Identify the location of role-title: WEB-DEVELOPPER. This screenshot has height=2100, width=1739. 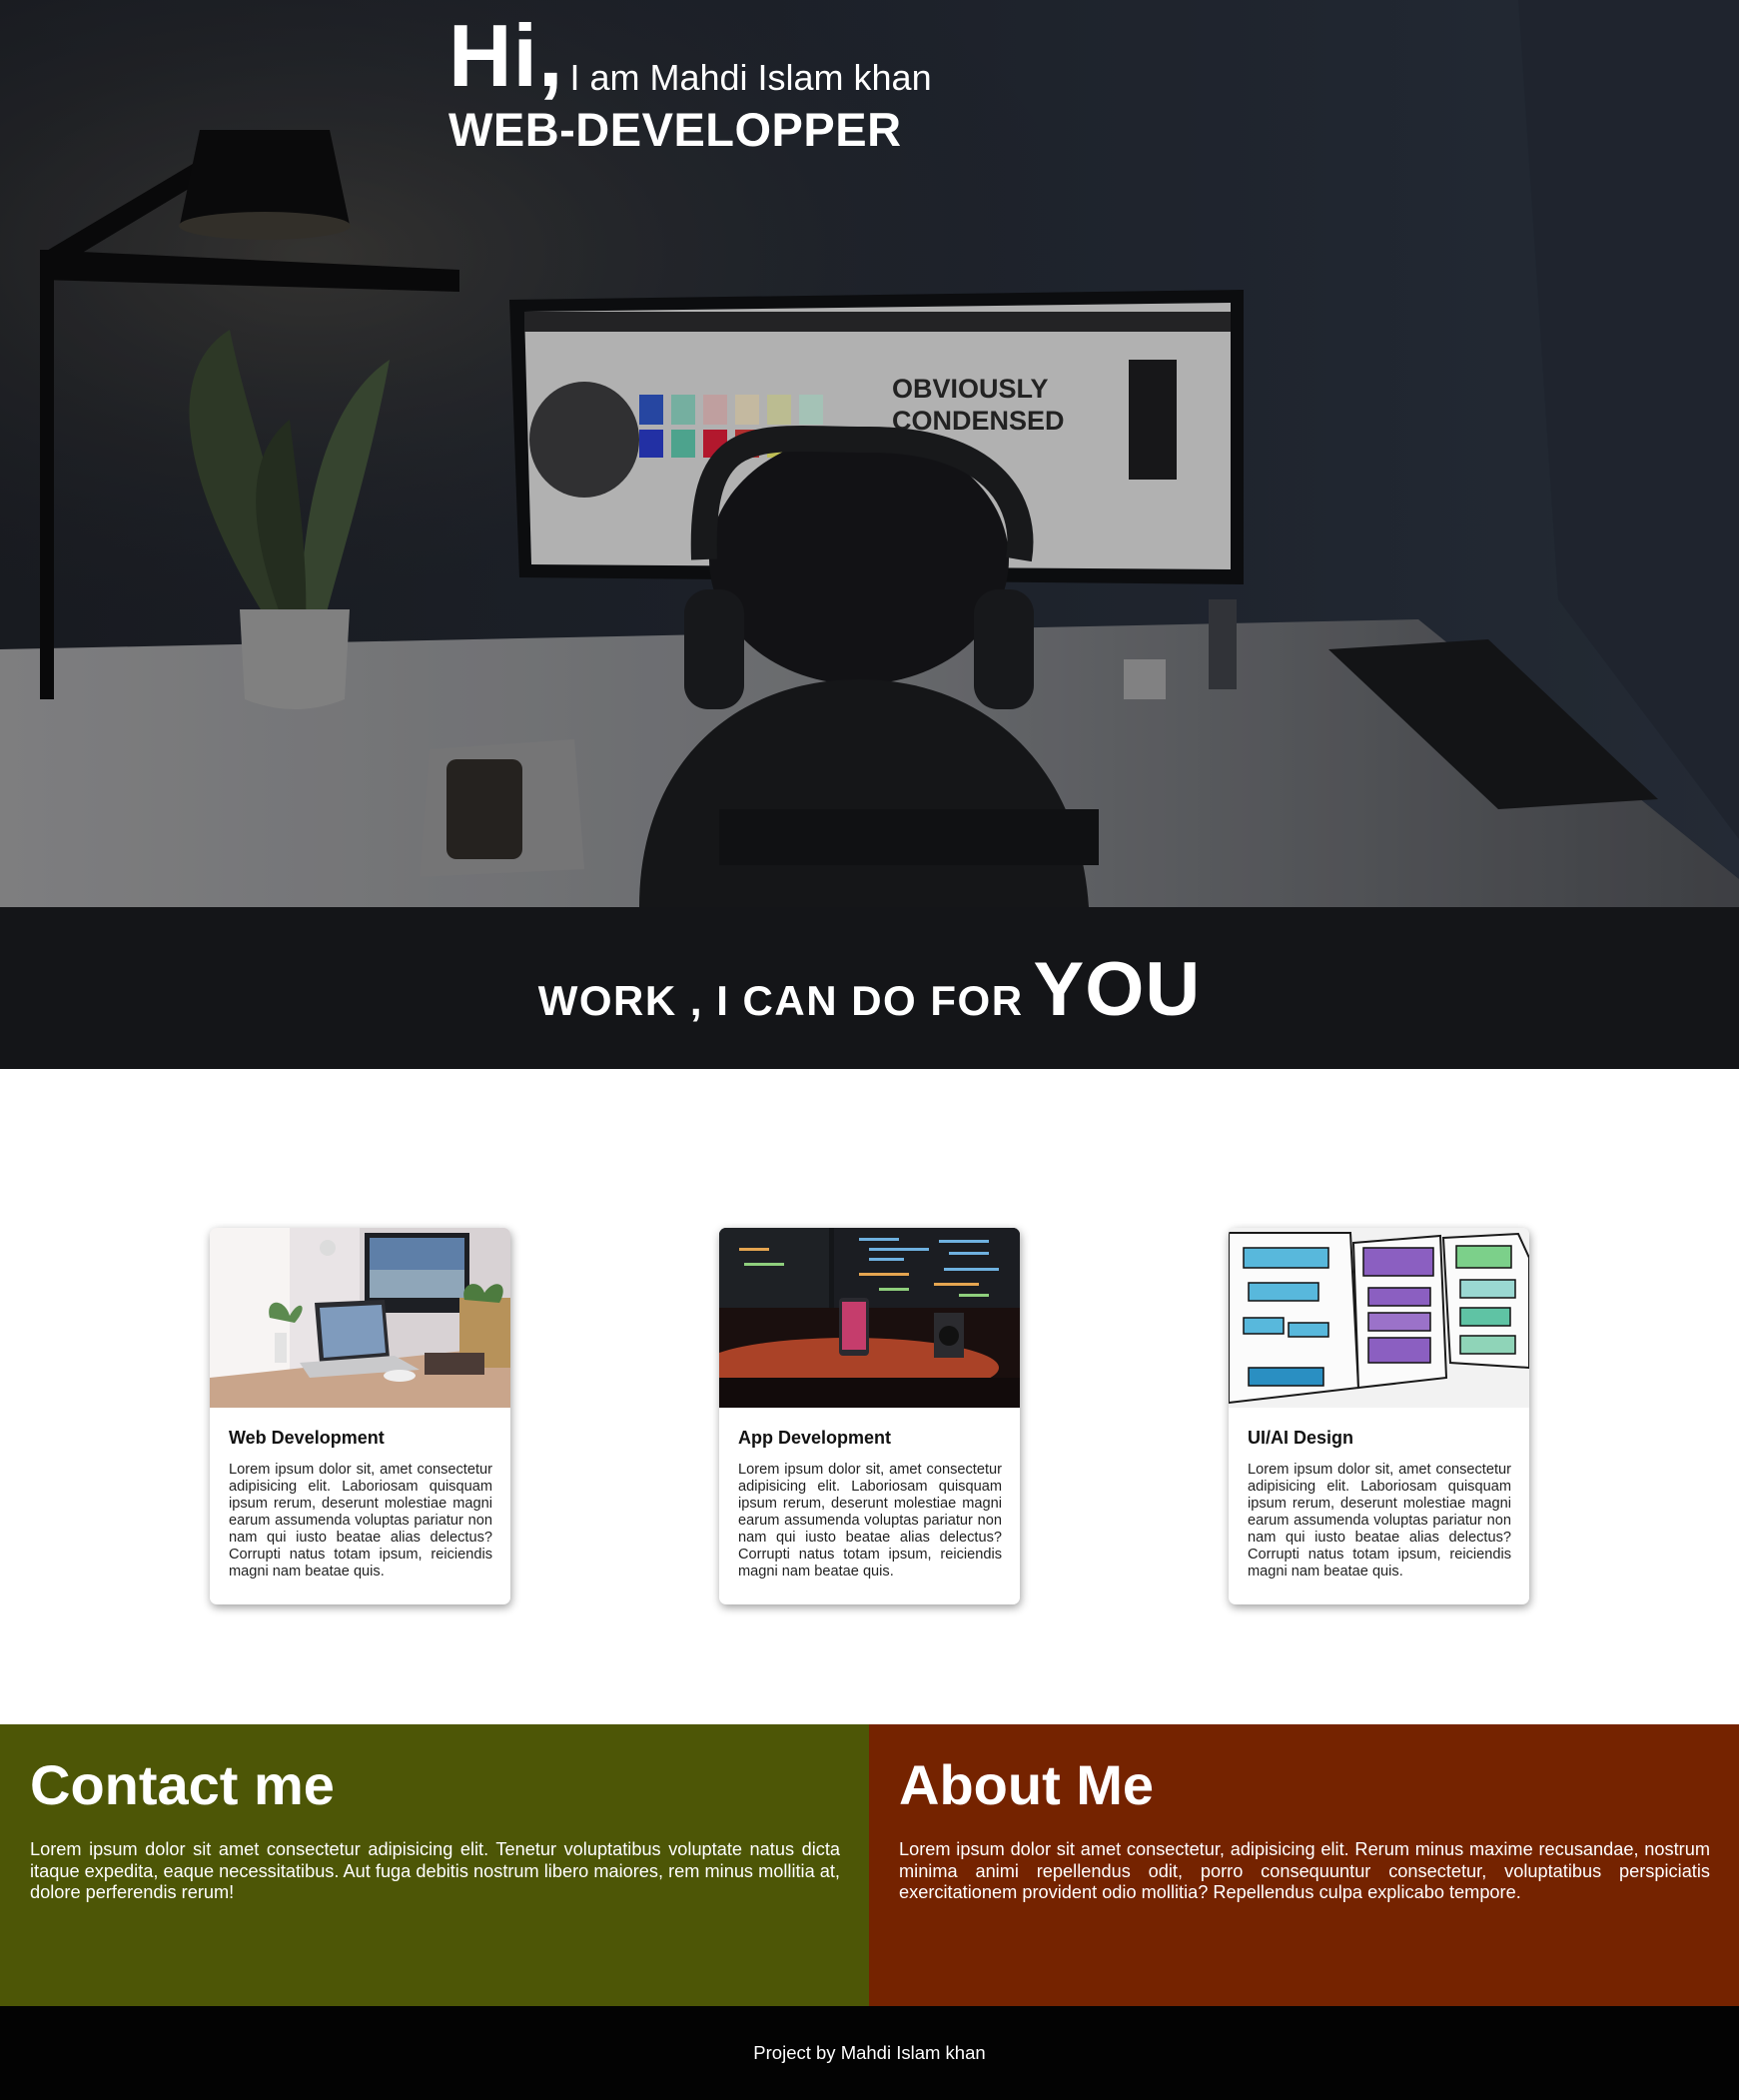
(675, 129).